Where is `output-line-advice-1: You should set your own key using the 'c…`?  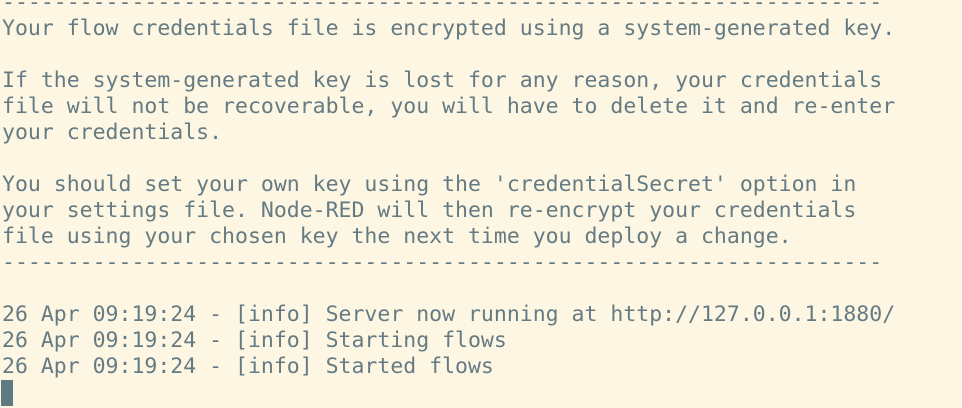
output-line-advice-1: You should set your own key using the 'c… is located at coordinates (429, 184).